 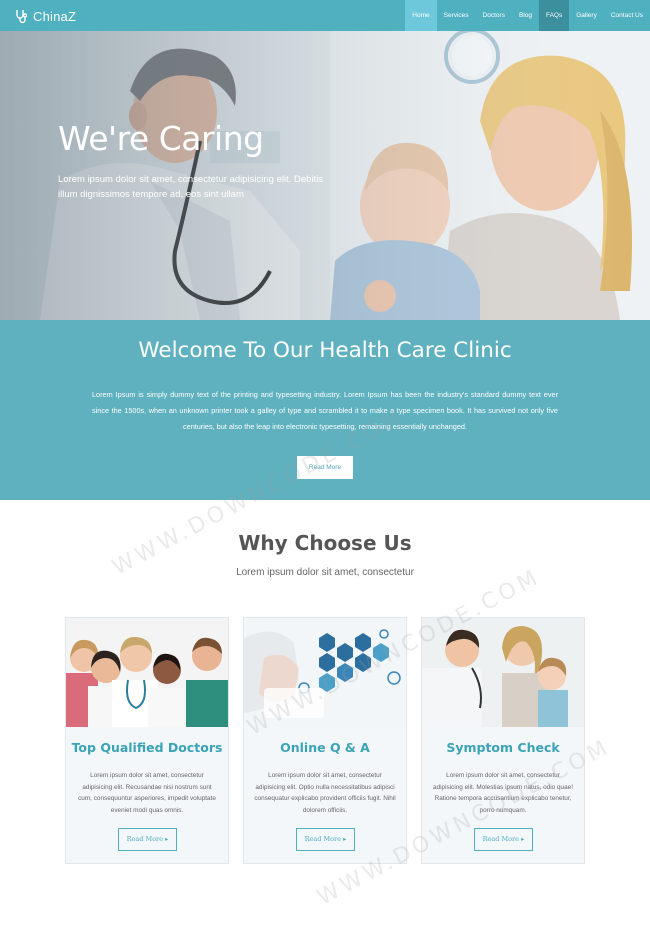 What do you see at coordinates (325, 572) in the screenshot?
I see `why-subtitle: Lorem ipsum dolor sit amet, consectetur` at bounding box center [325, 572].